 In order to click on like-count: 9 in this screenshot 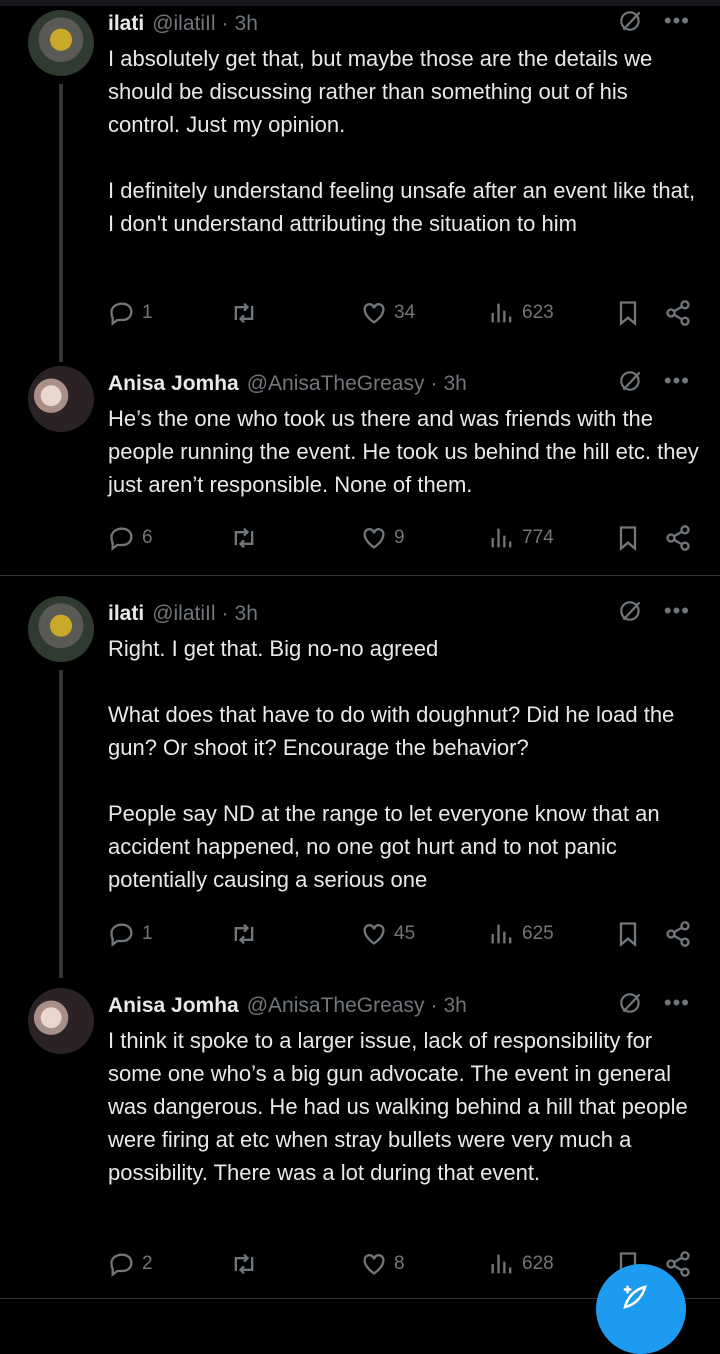, I will do `click(399, 537)`.